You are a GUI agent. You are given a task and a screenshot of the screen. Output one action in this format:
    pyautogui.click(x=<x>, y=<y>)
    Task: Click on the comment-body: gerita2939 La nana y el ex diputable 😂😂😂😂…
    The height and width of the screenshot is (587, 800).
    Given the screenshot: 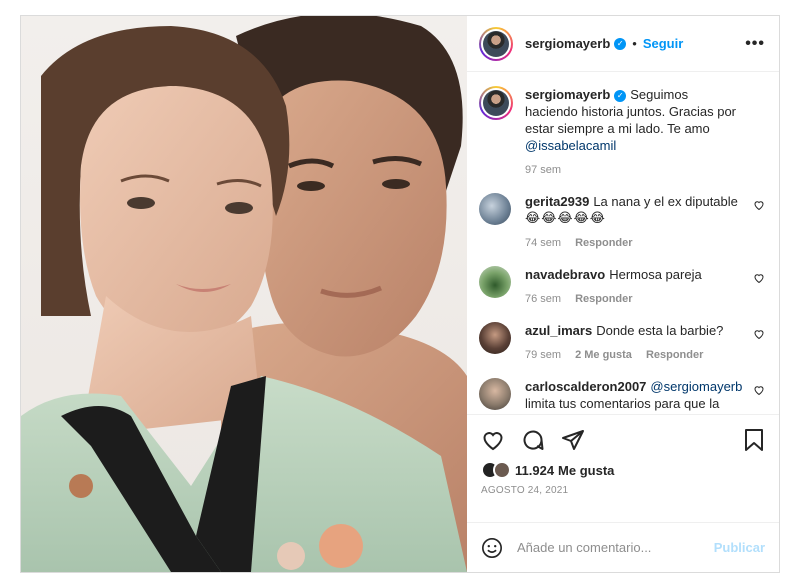 What is the action you would take?
    pyautogui.click(x=645, y=222)
    